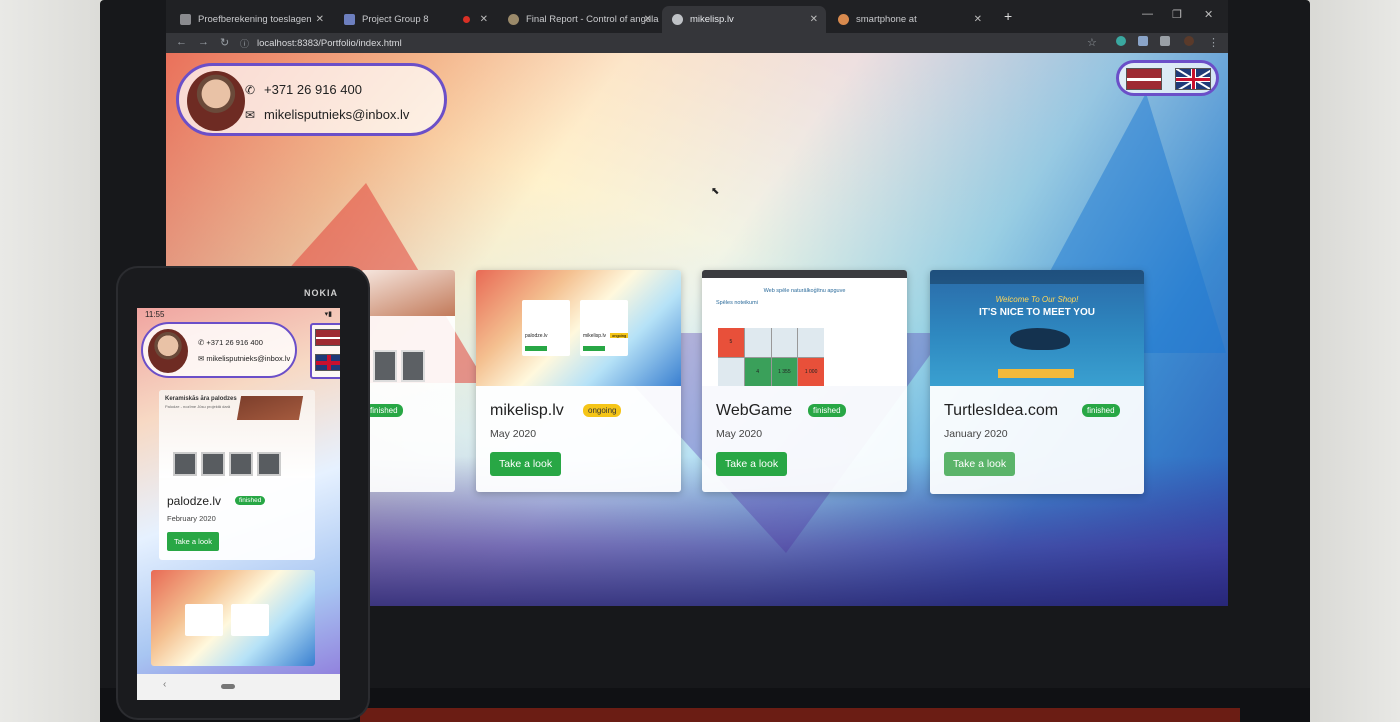  I want to click on info-icon: ⓘ, so click(244, 43).